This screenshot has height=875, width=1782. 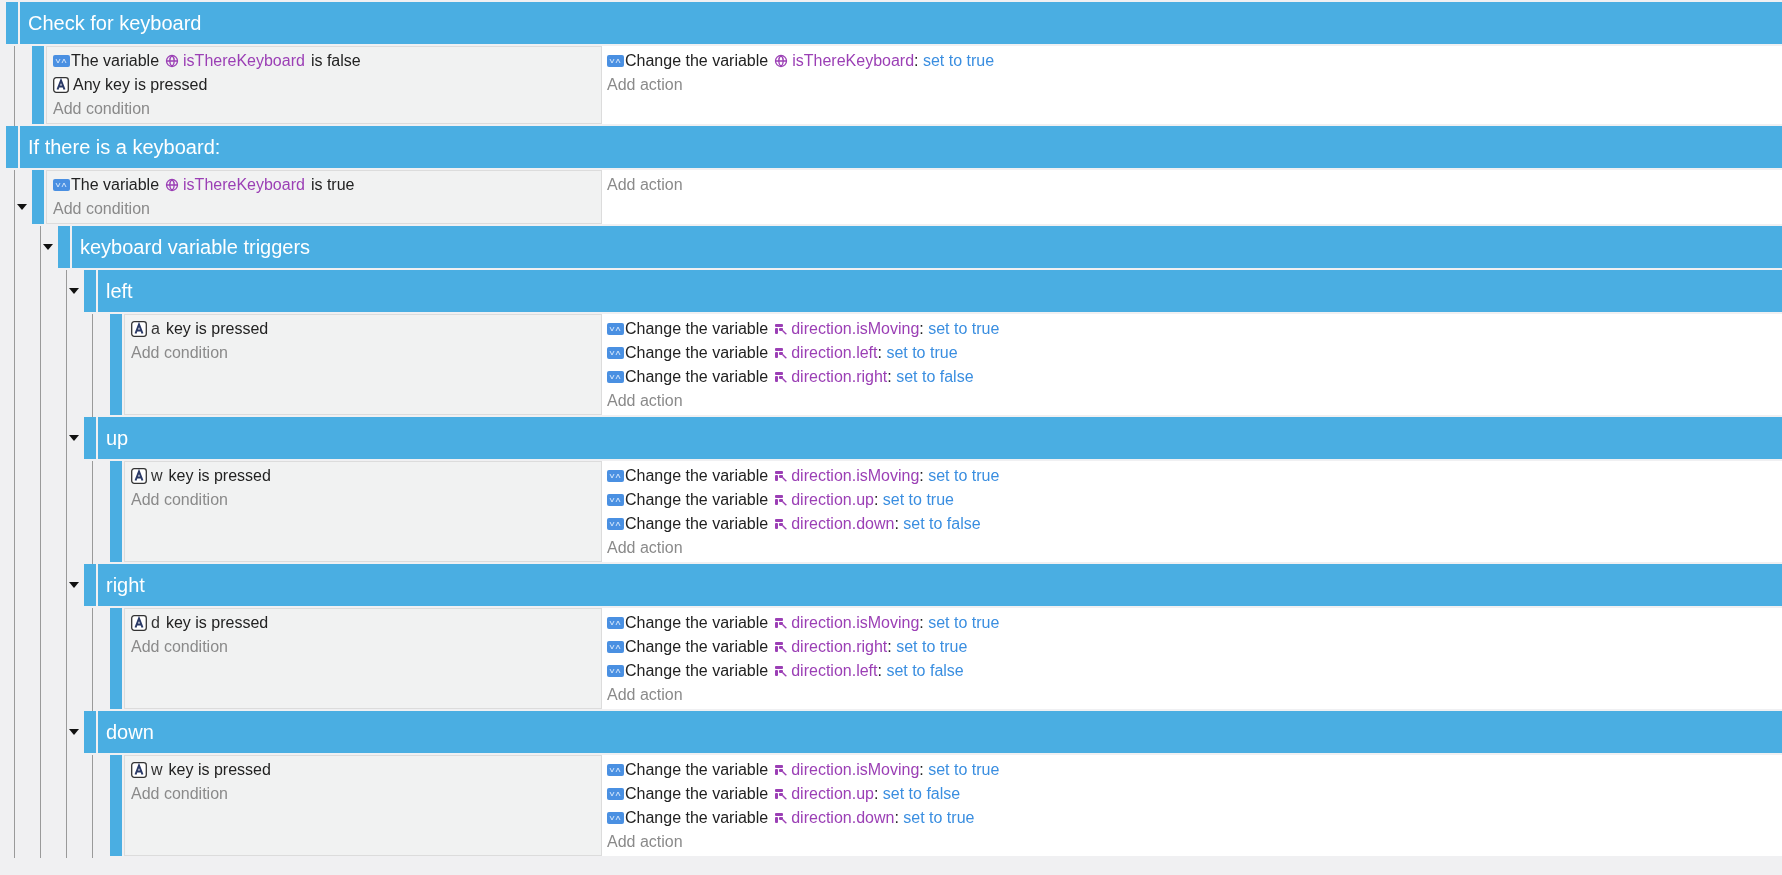 What do you see at coordinates (879, 647) in the screenshot?
I see `variable-assignment: direction.right: set to true` at bounding box center [879, 647].